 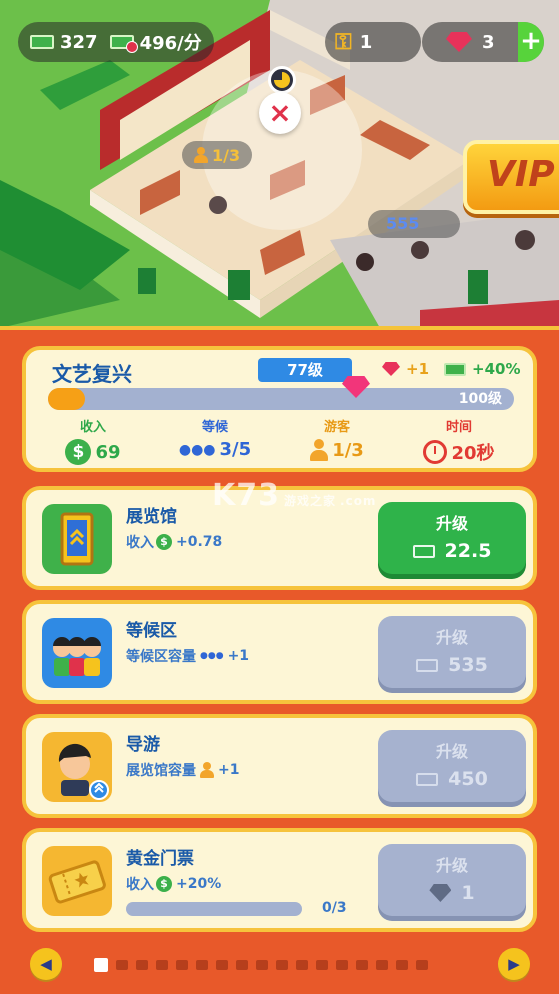 What do you see at coordinates (215, 438) in the screenshot?
I see `stat-queue: 等候 ●●● 3/5` at bounding box center [215, 438].